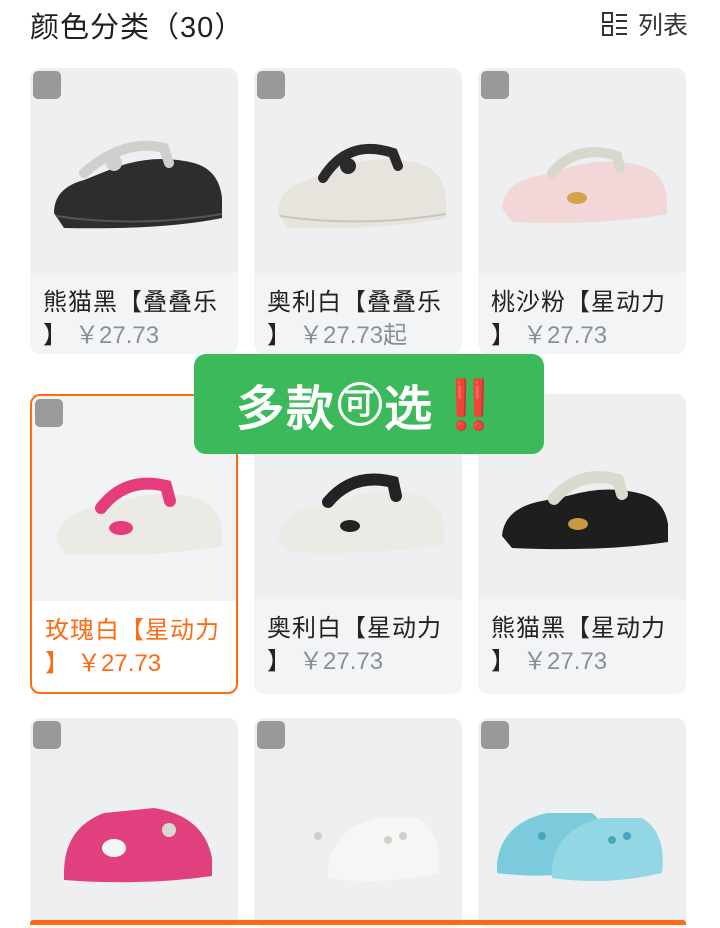 This screenshot has height=928, width=720. What do you see at coordinates (585, 510) in the screenshot?
I see `black-white-clog-image` at bounding box center [585, 510].